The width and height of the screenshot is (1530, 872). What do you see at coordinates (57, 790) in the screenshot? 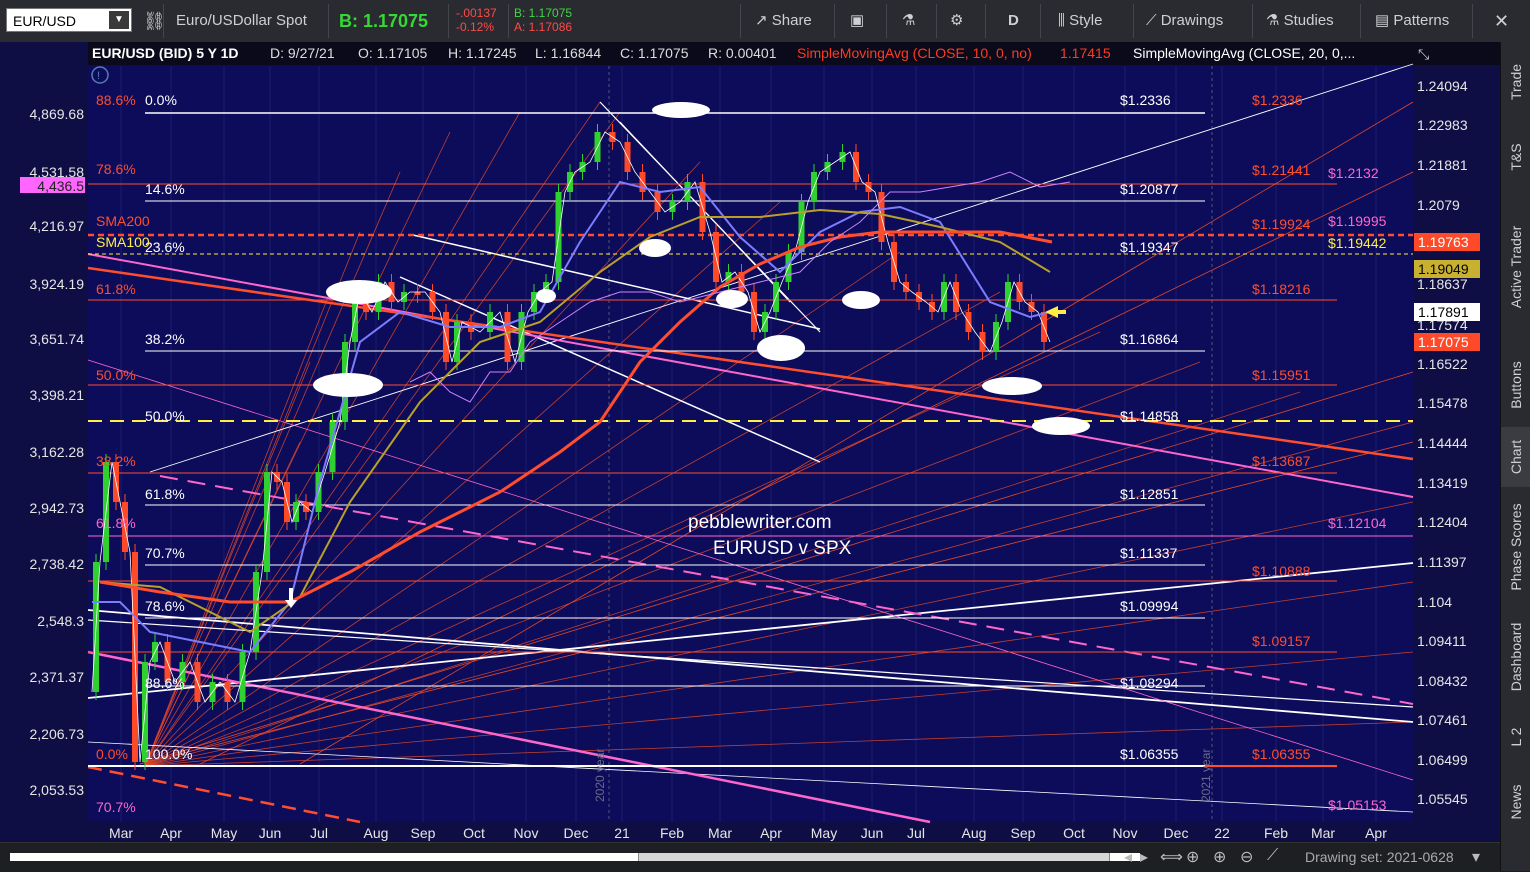
I see `left-axis-tick: 2,053.53` at bounding box center [57, 790].